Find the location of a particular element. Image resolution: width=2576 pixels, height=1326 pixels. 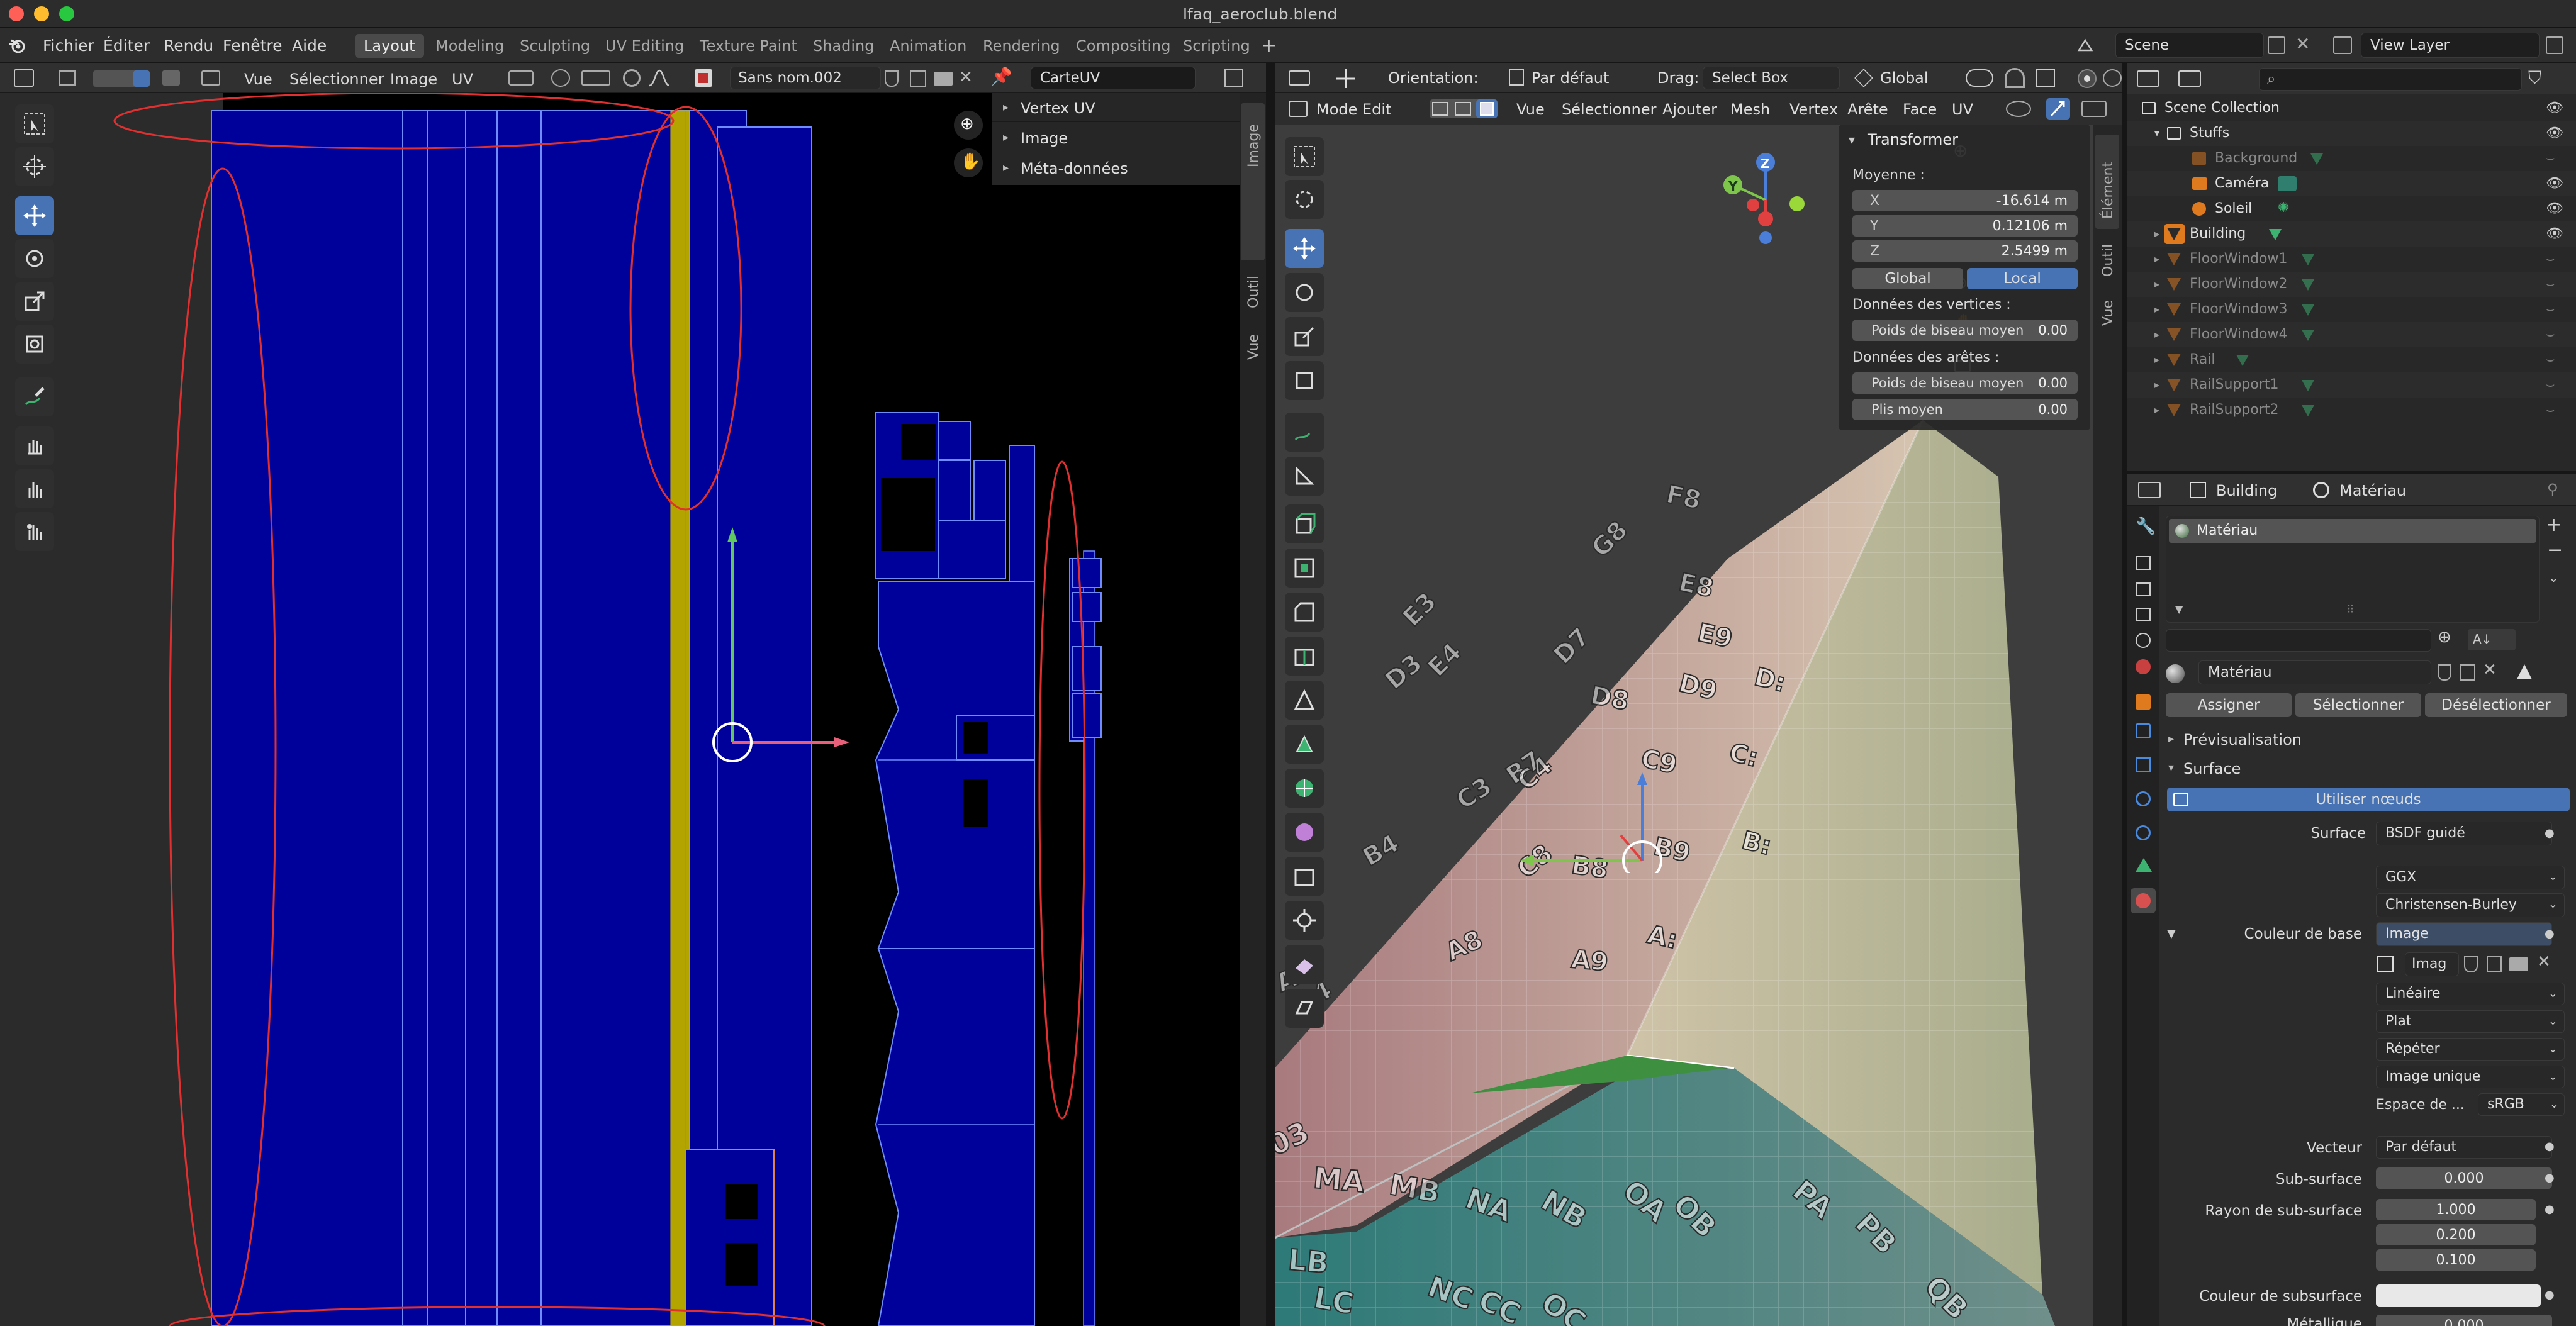

outliner-item-floorwindow3: ▸ FloorWindow3 ⌣ is located at coordinates (2351, 309).